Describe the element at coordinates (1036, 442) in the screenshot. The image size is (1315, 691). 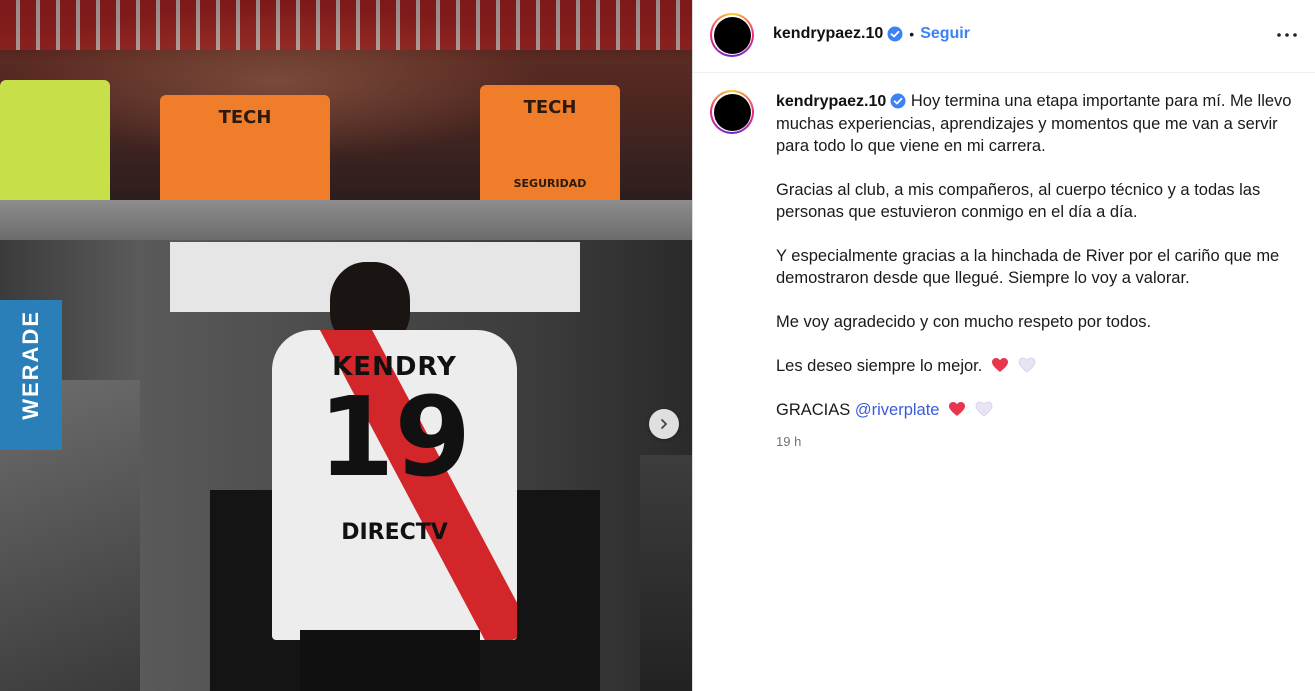
I see `post-timestamp: 19 h` at that location.